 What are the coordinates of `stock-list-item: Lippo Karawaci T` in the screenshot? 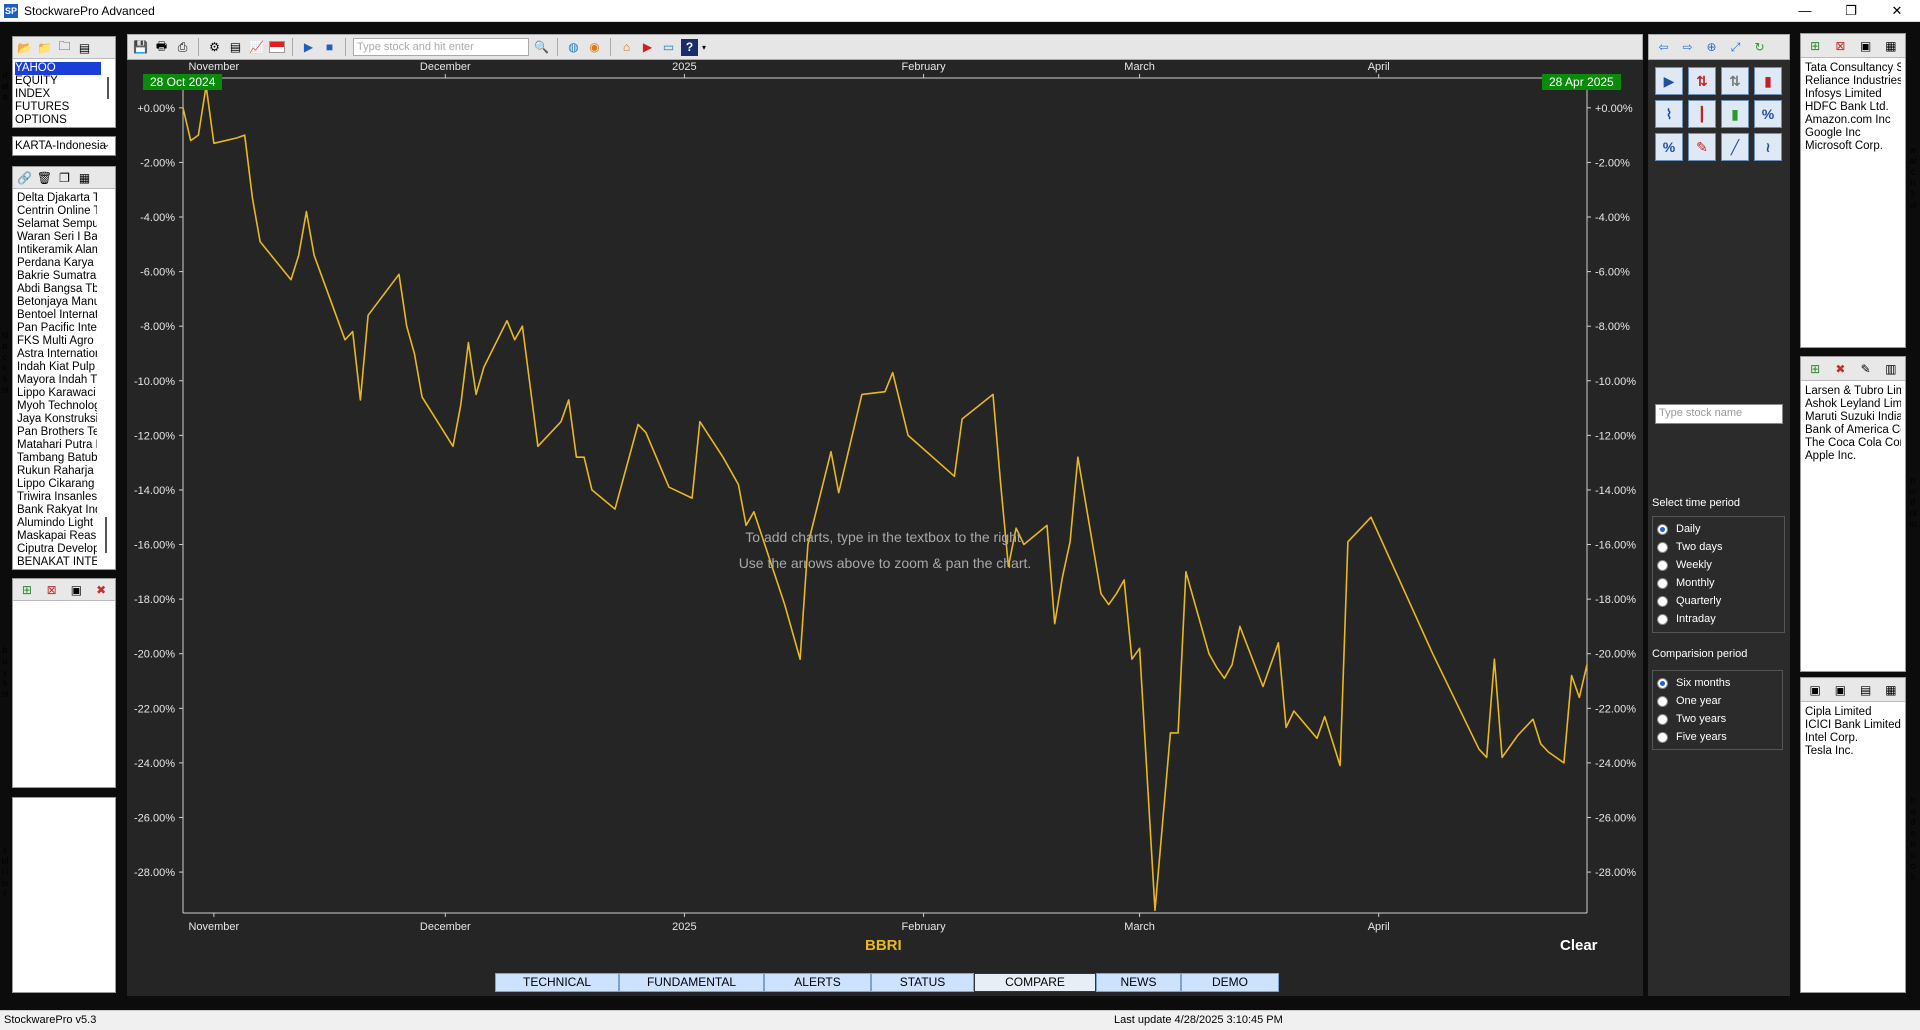 It's located at (57, 393).